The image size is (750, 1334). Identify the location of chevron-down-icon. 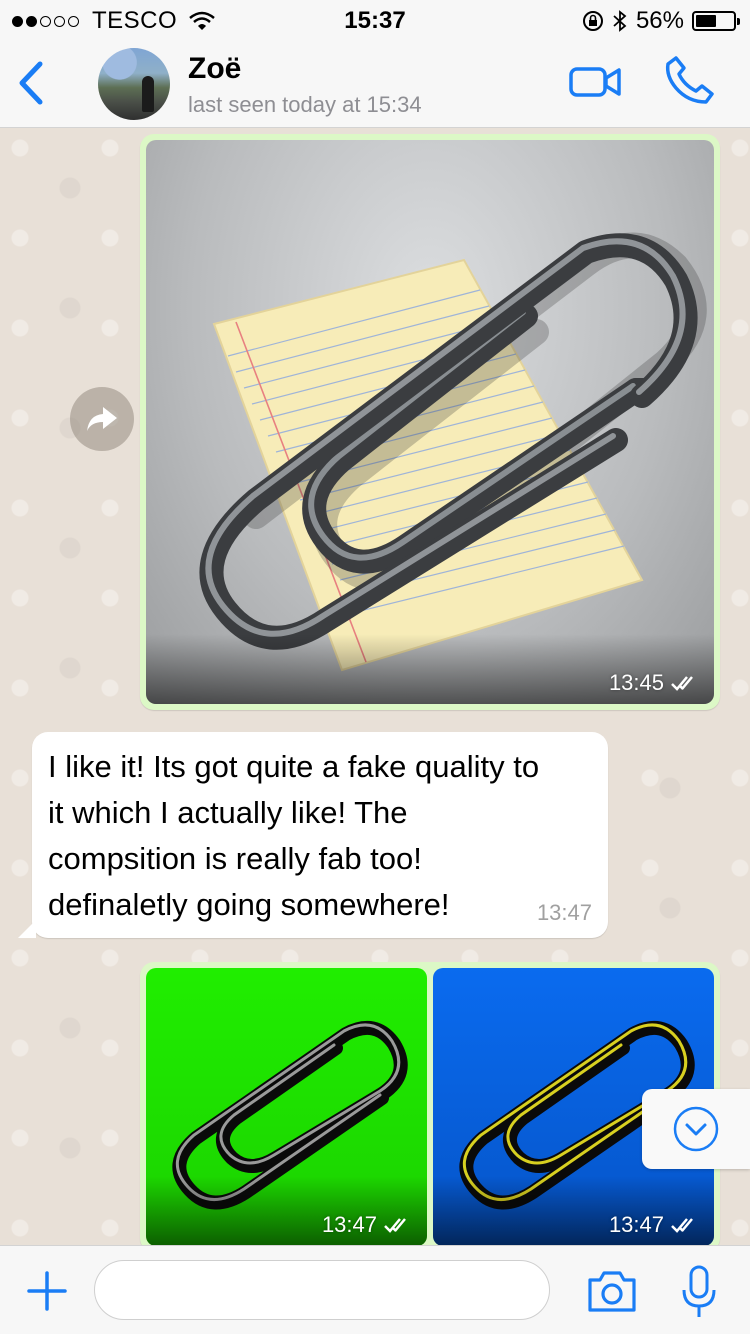
(696, 1129).